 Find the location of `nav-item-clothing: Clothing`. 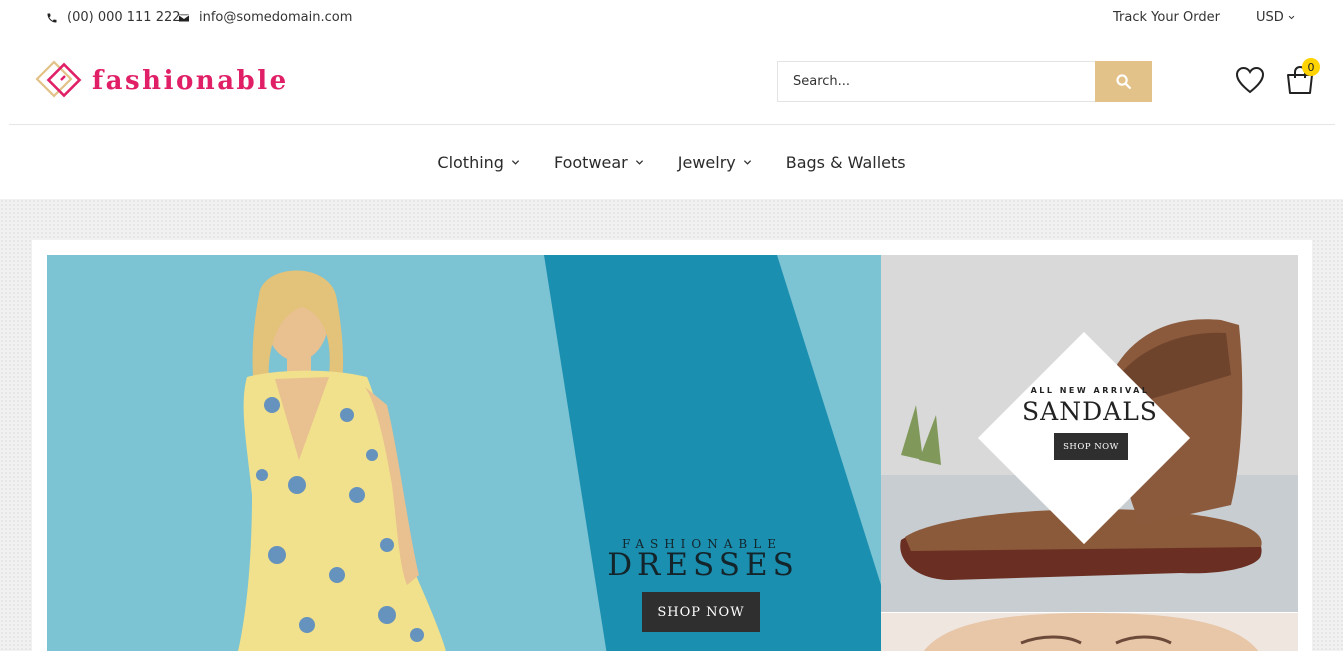

nav-item-clothing: Clothing is located at coordinates (478, 162).